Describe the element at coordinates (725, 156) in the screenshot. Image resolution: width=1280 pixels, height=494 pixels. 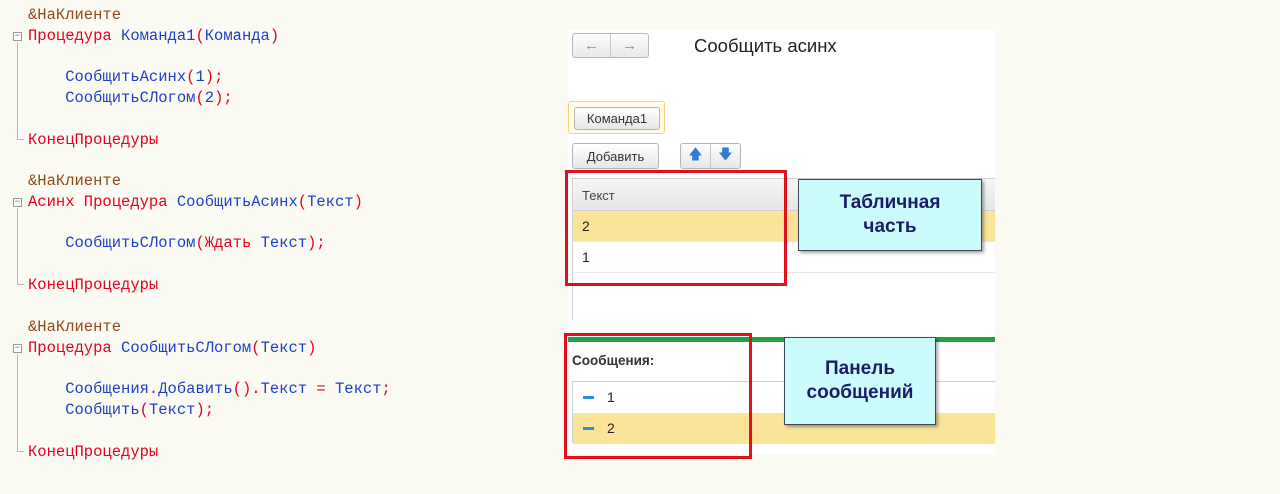
I see `move-down-icon: 🡇` at that location.